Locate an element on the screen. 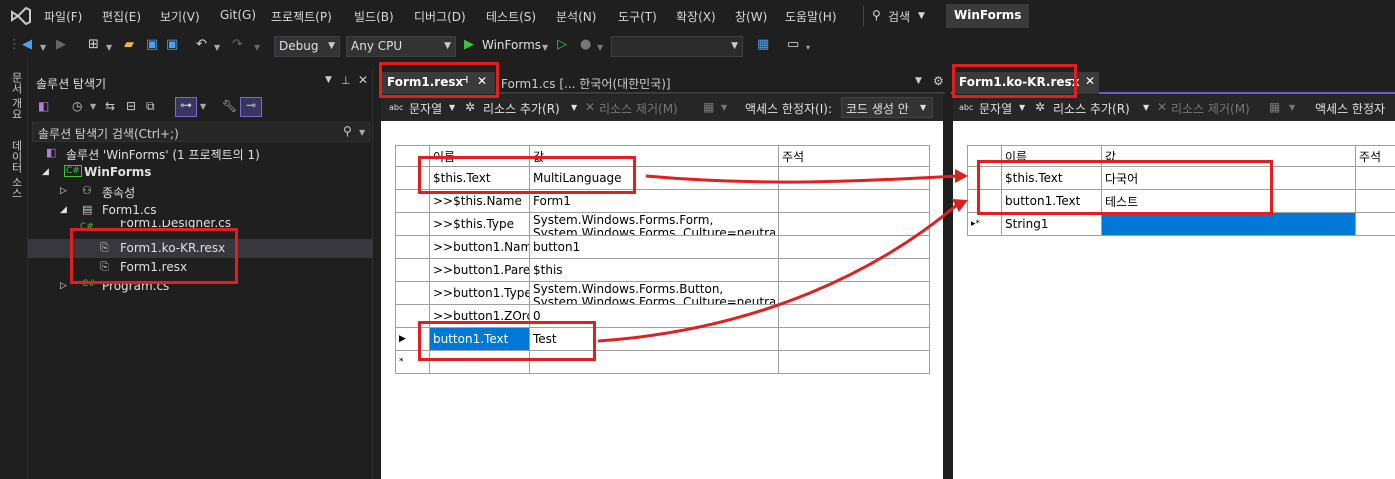  annotation-arrows is located at coordinates (782, 256).